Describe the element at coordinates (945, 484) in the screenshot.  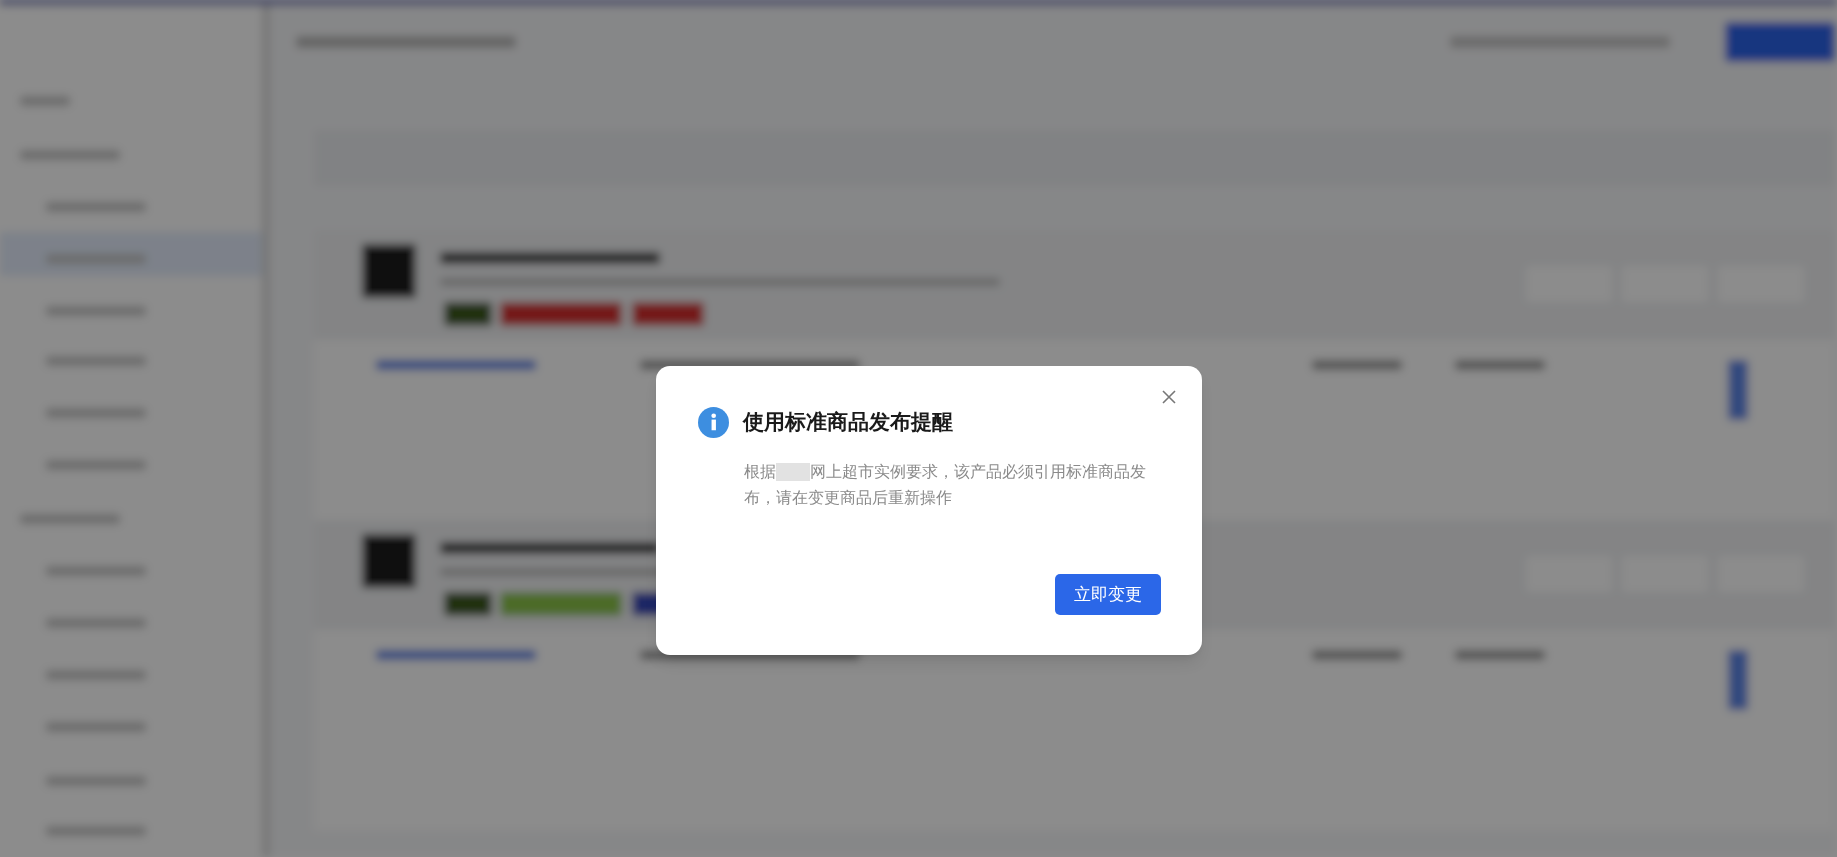
I see `dialog-message: 根据 网上超市实例要求，该产品必须引用标准商品发布，请在变更商品后重新操作` at that location.